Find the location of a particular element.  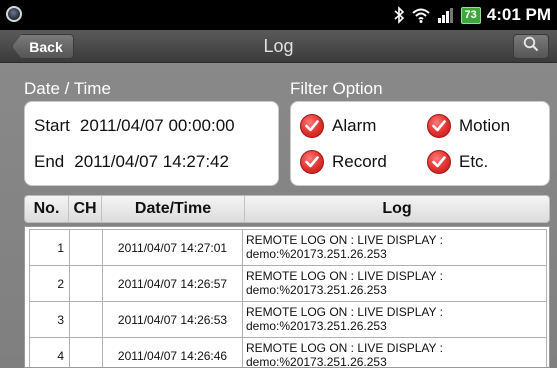

status-clock: 4:01 PM is located at coordinates (518, 14).